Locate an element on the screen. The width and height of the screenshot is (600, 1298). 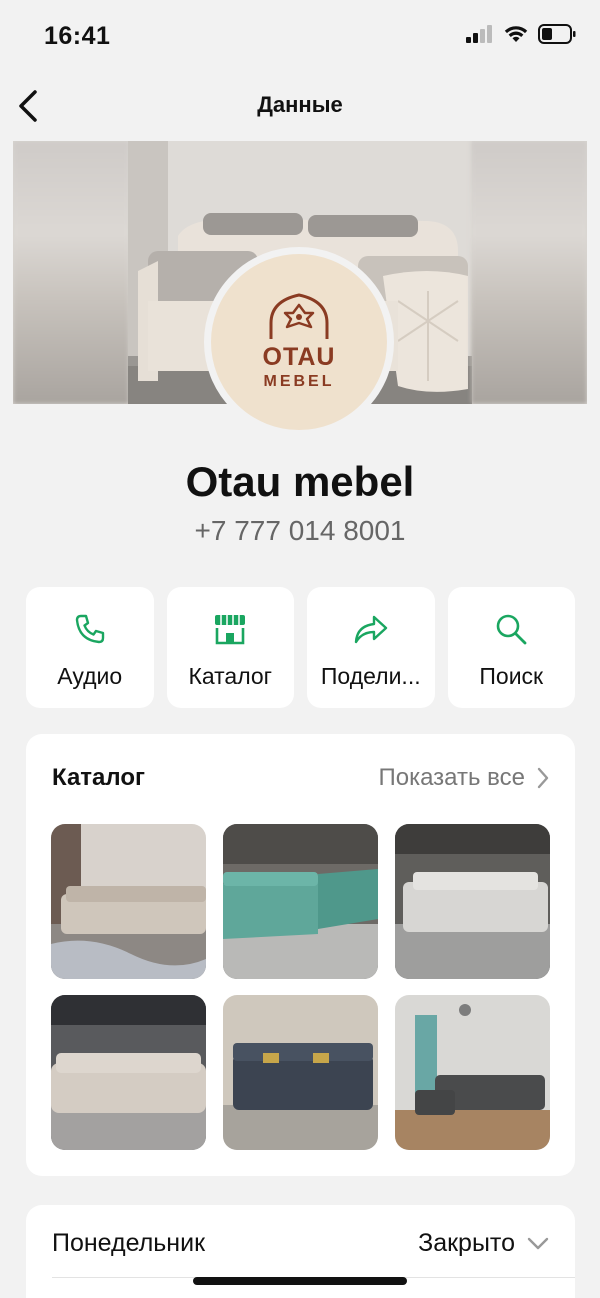
otau-logo-icon is located at coordinates (299, 316).